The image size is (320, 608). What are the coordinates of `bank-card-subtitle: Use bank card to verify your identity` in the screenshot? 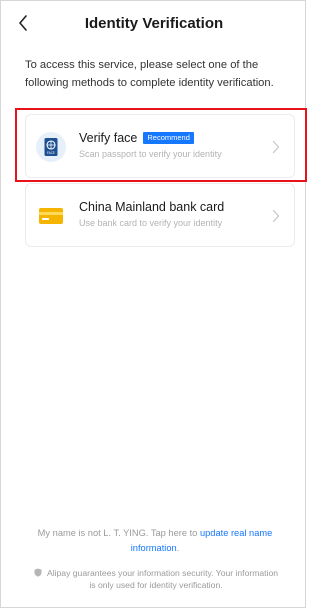 It's located at (151, 223).